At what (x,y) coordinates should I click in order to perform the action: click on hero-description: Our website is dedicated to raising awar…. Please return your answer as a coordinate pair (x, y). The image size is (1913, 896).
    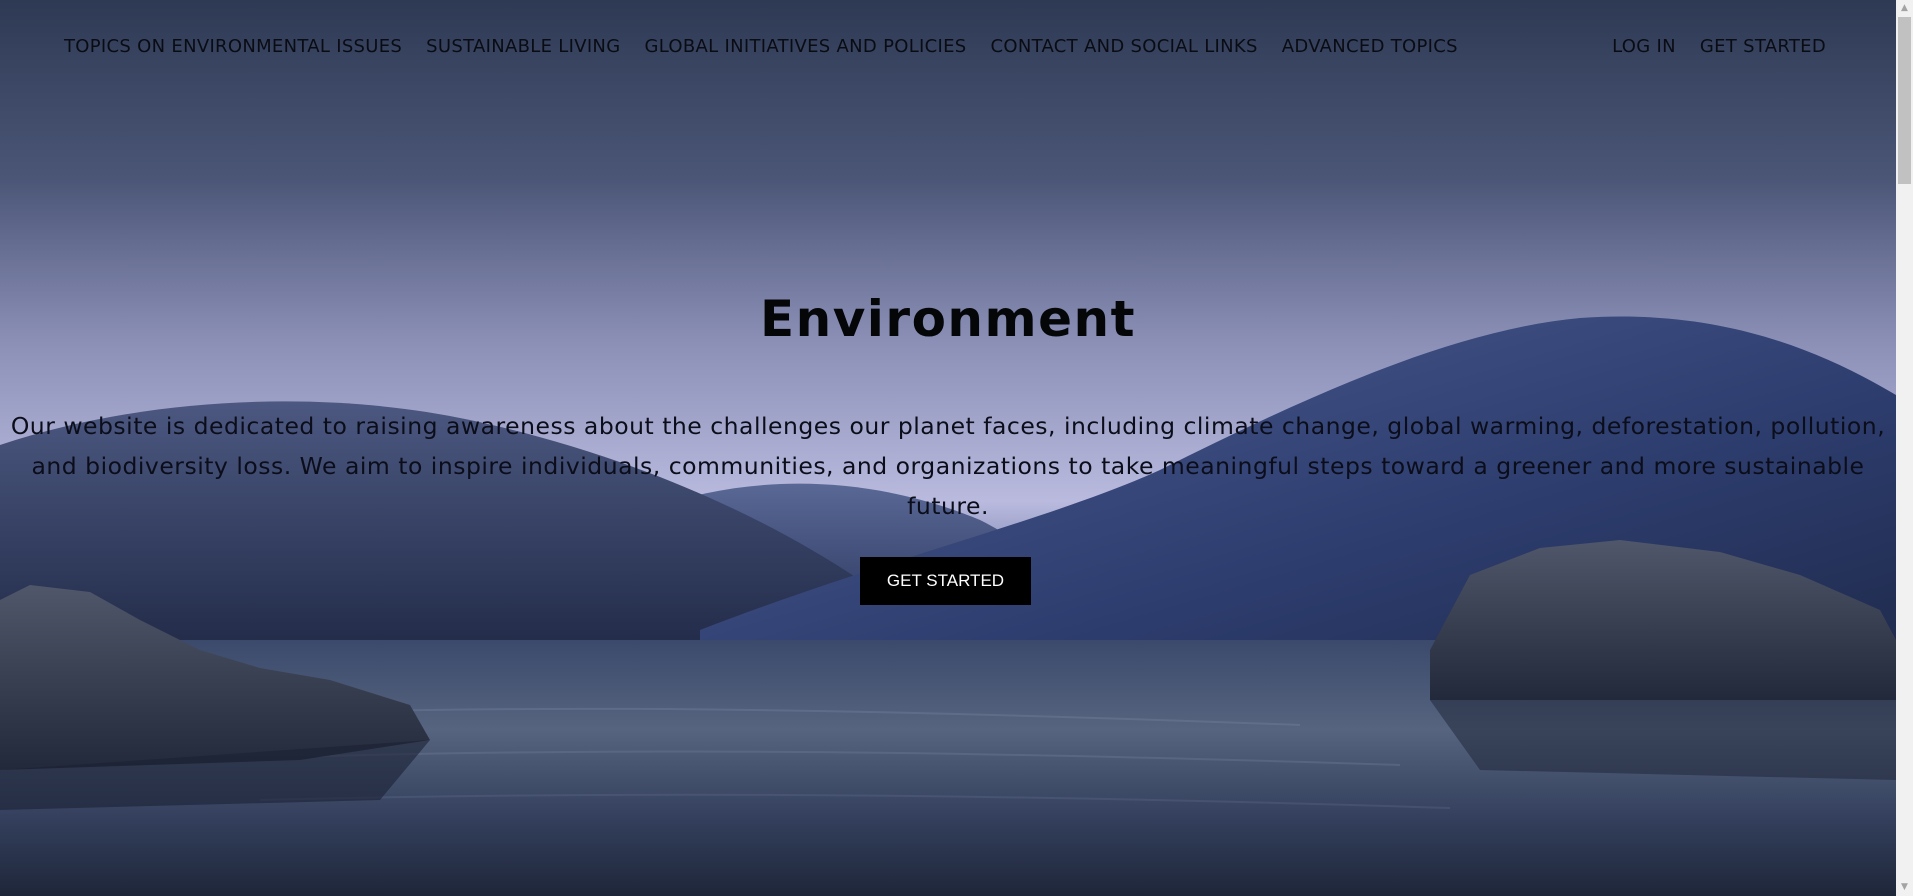
    Looking at the image, I should click on (948, 466).